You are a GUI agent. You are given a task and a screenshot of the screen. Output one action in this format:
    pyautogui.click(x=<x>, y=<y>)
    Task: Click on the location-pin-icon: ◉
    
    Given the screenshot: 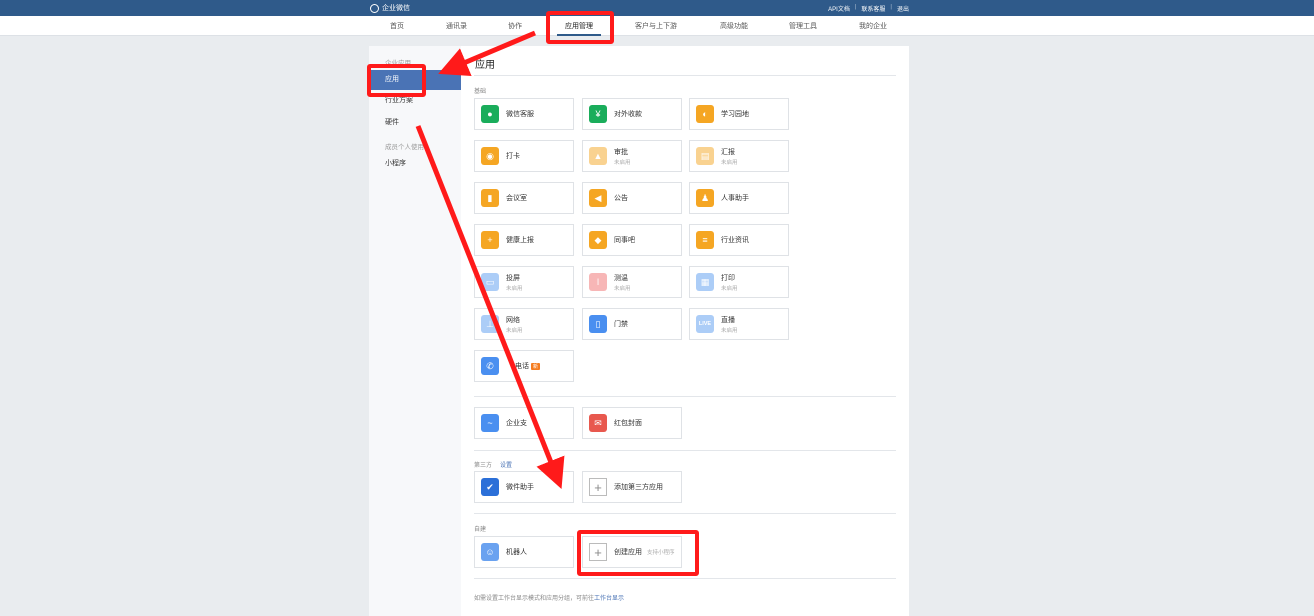 What is the action you would take?
    pyautogui.click(x=490, y=156)
    